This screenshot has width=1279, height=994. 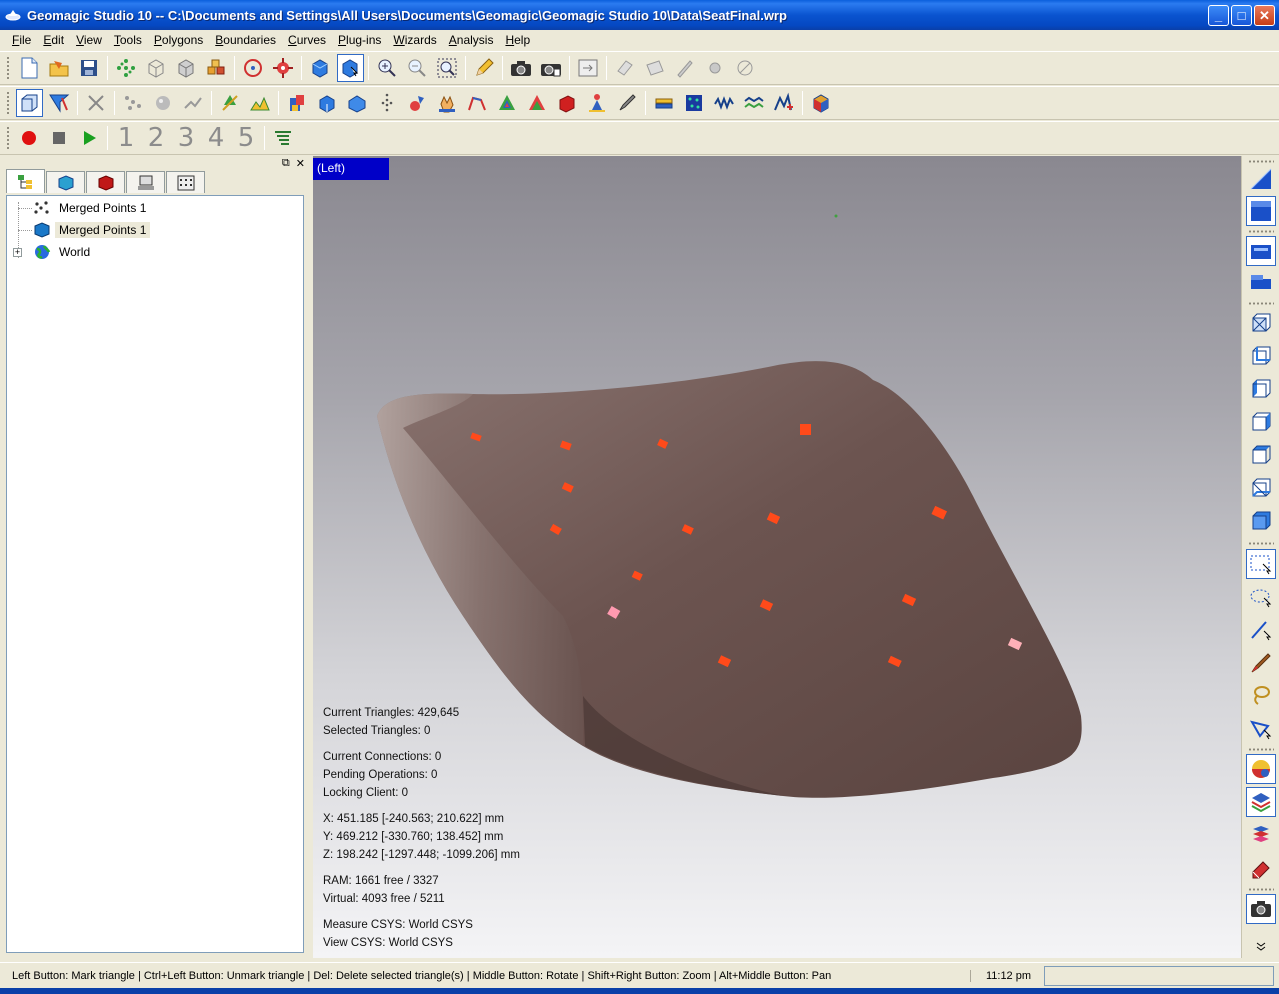 What do you see at coordinates (1261, 488) in the screenshot?
I see `view-bottom-button` at bounding box center [1261, 488].